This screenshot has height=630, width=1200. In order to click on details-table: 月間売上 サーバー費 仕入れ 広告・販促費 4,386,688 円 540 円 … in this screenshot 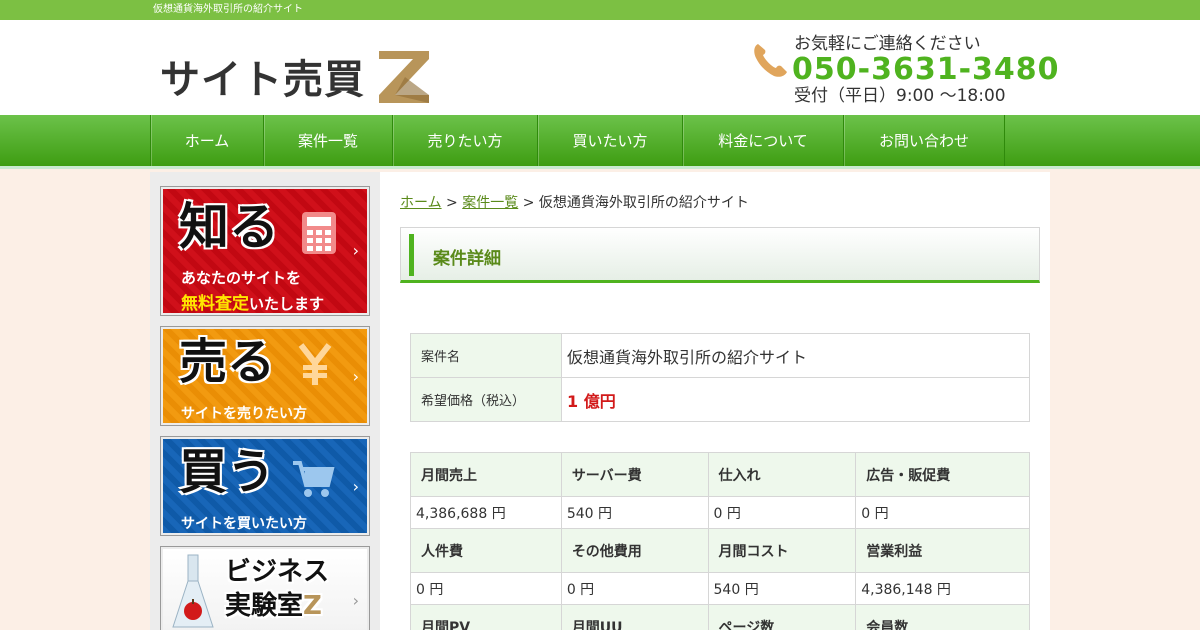, I will do `click(720, 541)`.